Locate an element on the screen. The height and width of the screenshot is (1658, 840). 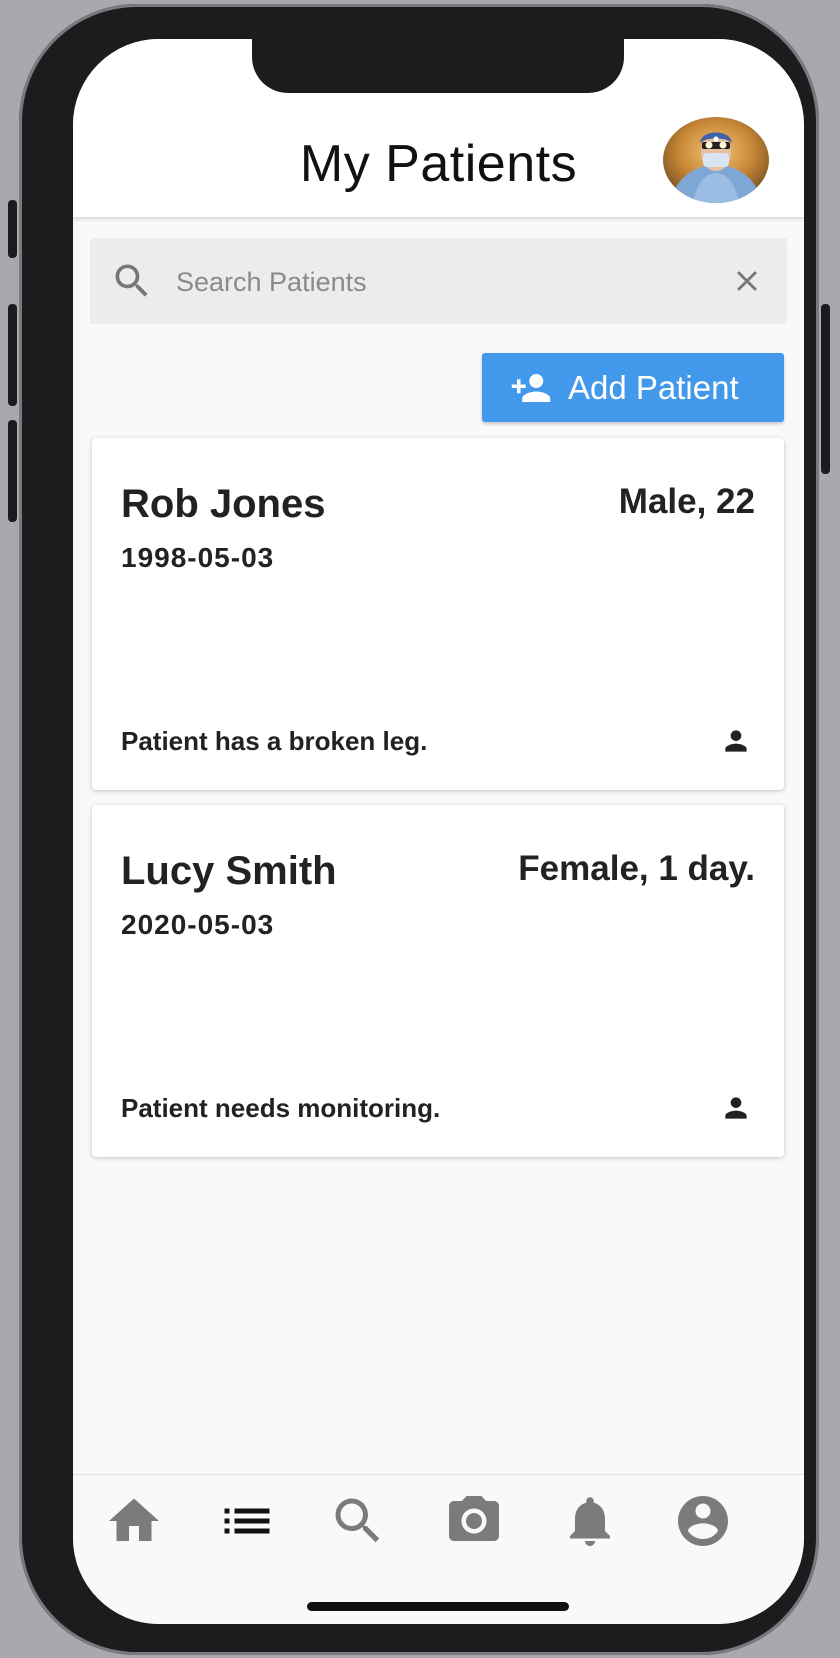
clear-search-icon is located at coordinates (747, 281).